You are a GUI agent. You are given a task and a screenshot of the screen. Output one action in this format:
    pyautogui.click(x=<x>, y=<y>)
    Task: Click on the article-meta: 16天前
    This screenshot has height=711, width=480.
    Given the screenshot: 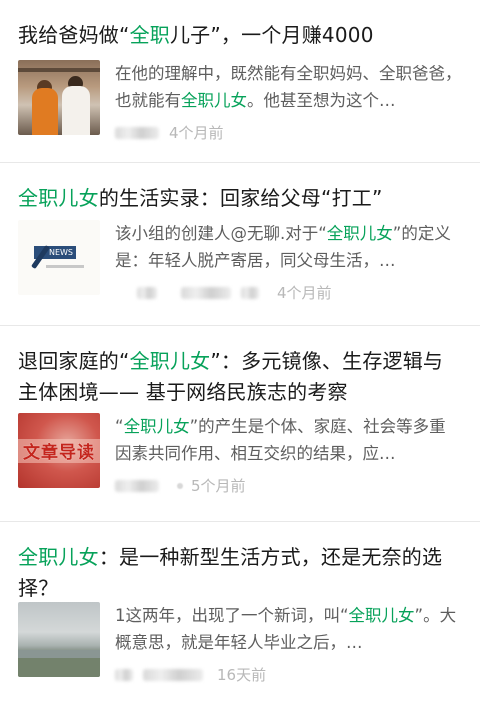 What is the action you would take?
    pyautogui.click(x=190, y=674)
    